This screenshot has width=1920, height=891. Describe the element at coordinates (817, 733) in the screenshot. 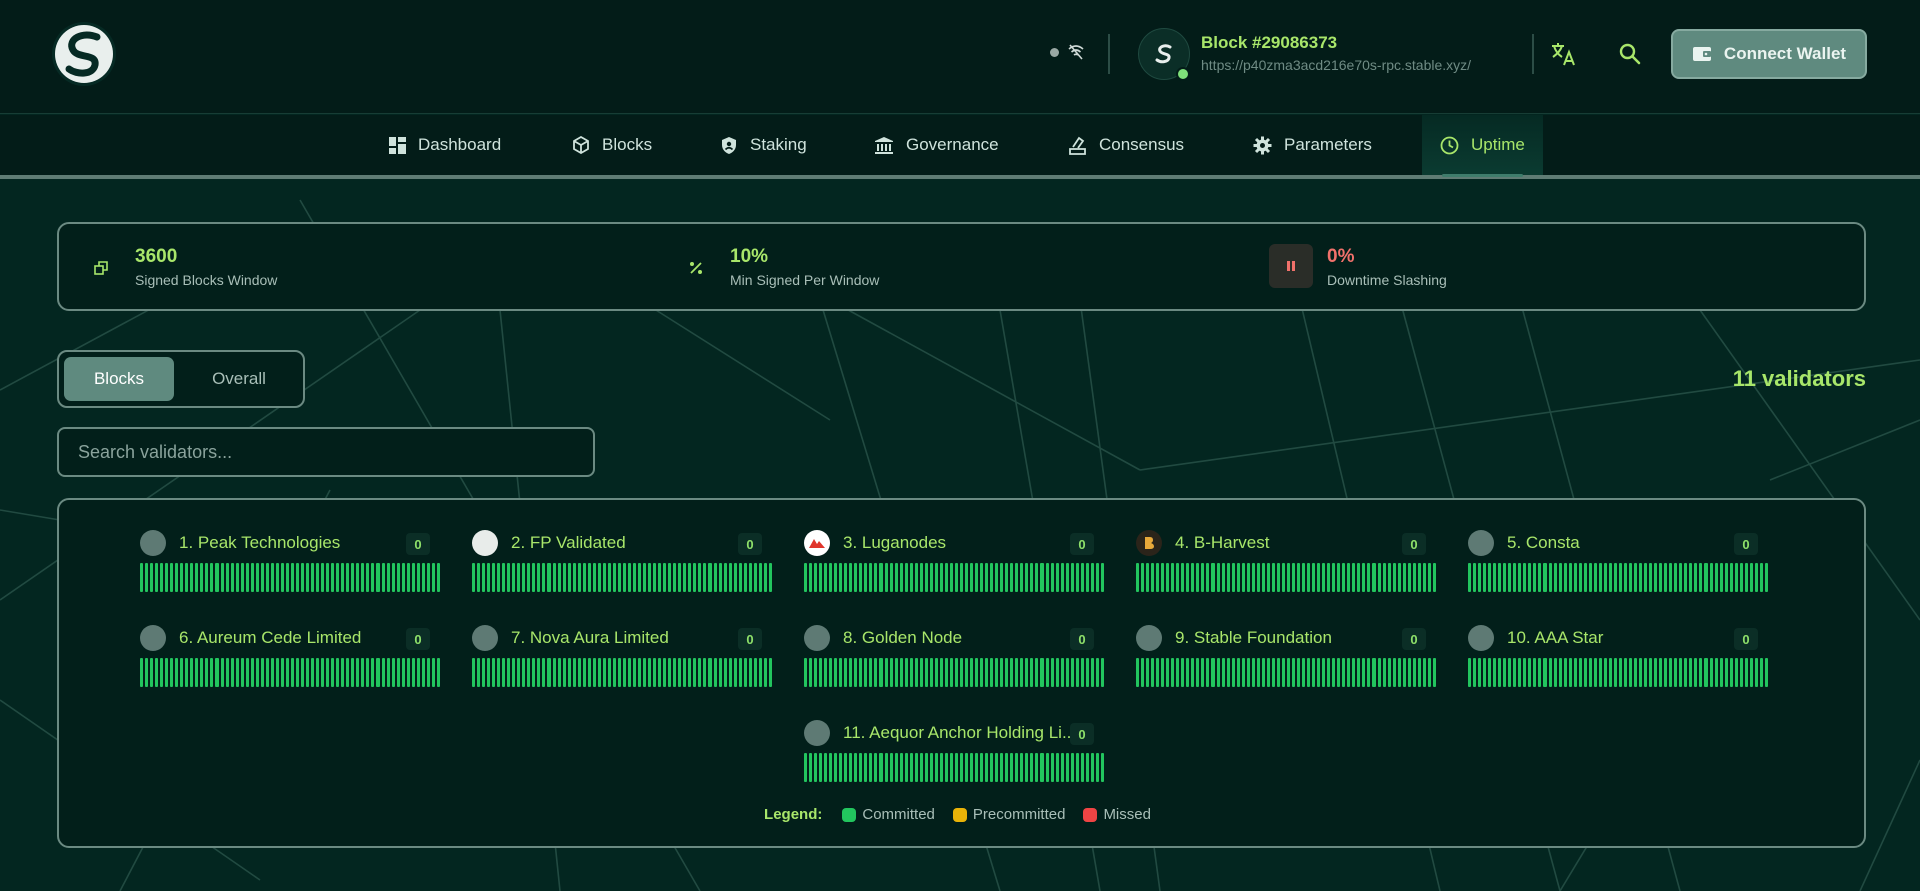

I see `avatar-icon` at that location.